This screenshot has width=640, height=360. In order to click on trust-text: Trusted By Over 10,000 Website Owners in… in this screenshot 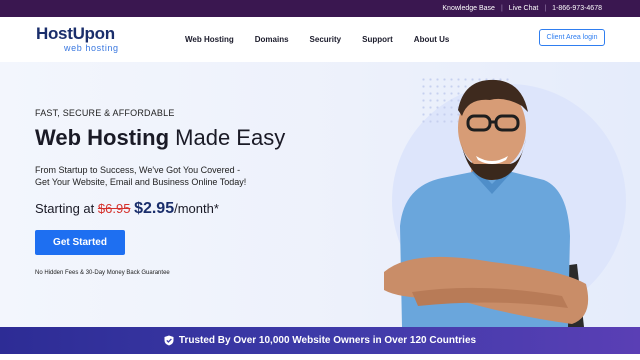, I will do `click(327, 340)`.